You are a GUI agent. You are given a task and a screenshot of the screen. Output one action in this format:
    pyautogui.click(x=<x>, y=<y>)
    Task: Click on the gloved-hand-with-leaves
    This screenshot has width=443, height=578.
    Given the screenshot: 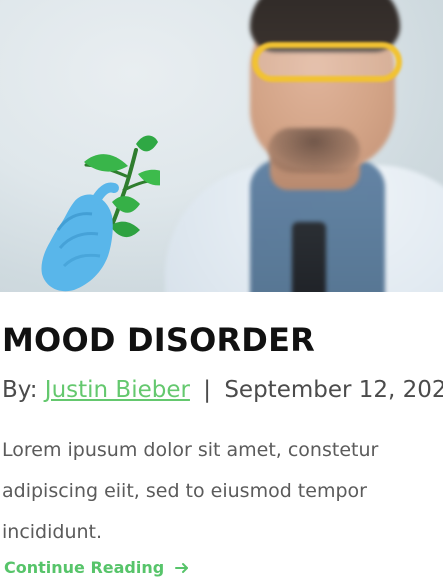 What is the action you would take?
    pyautogui.click(x=100, y=213)
    